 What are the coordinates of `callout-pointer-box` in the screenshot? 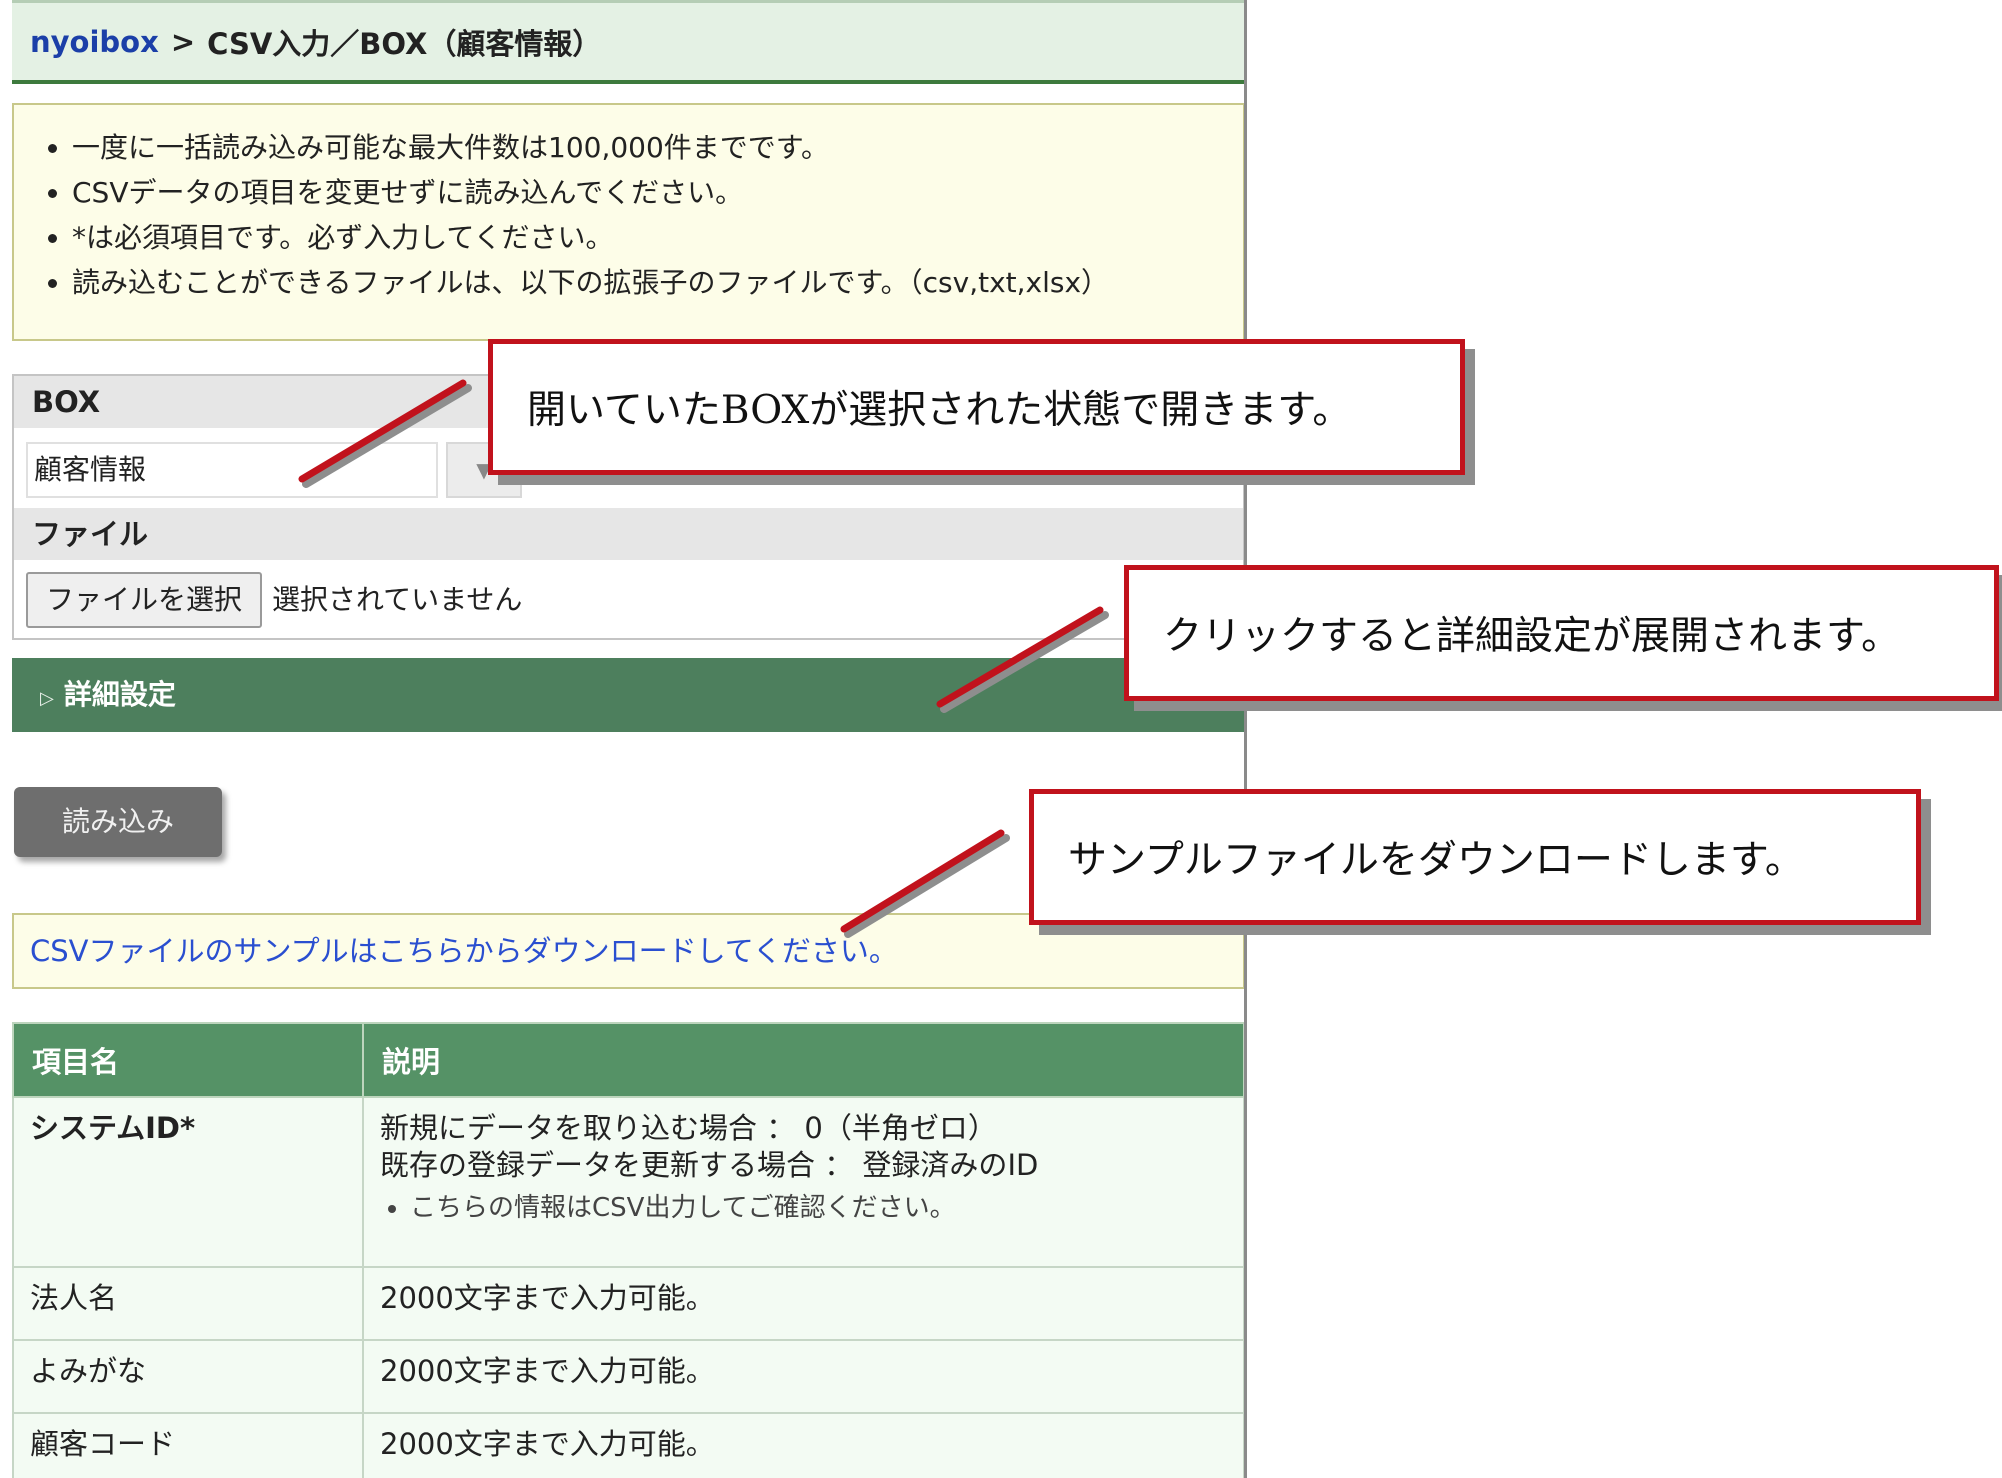 It's located at (382, 431).